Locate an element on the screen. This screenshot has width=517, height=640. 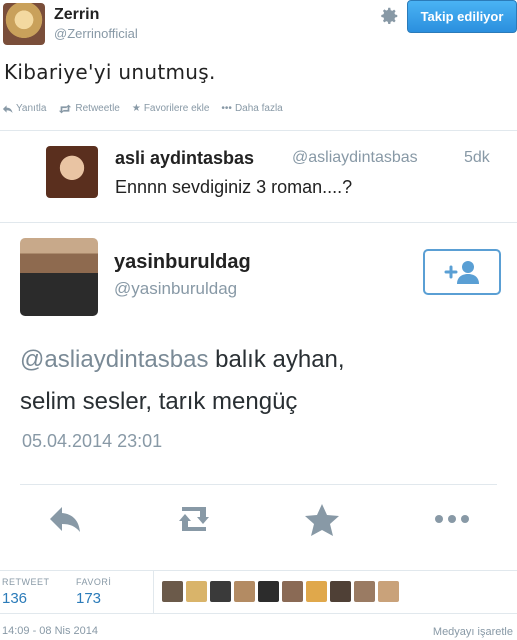
more-action: ••• Daha fazla is located at coordinates (251, 108).